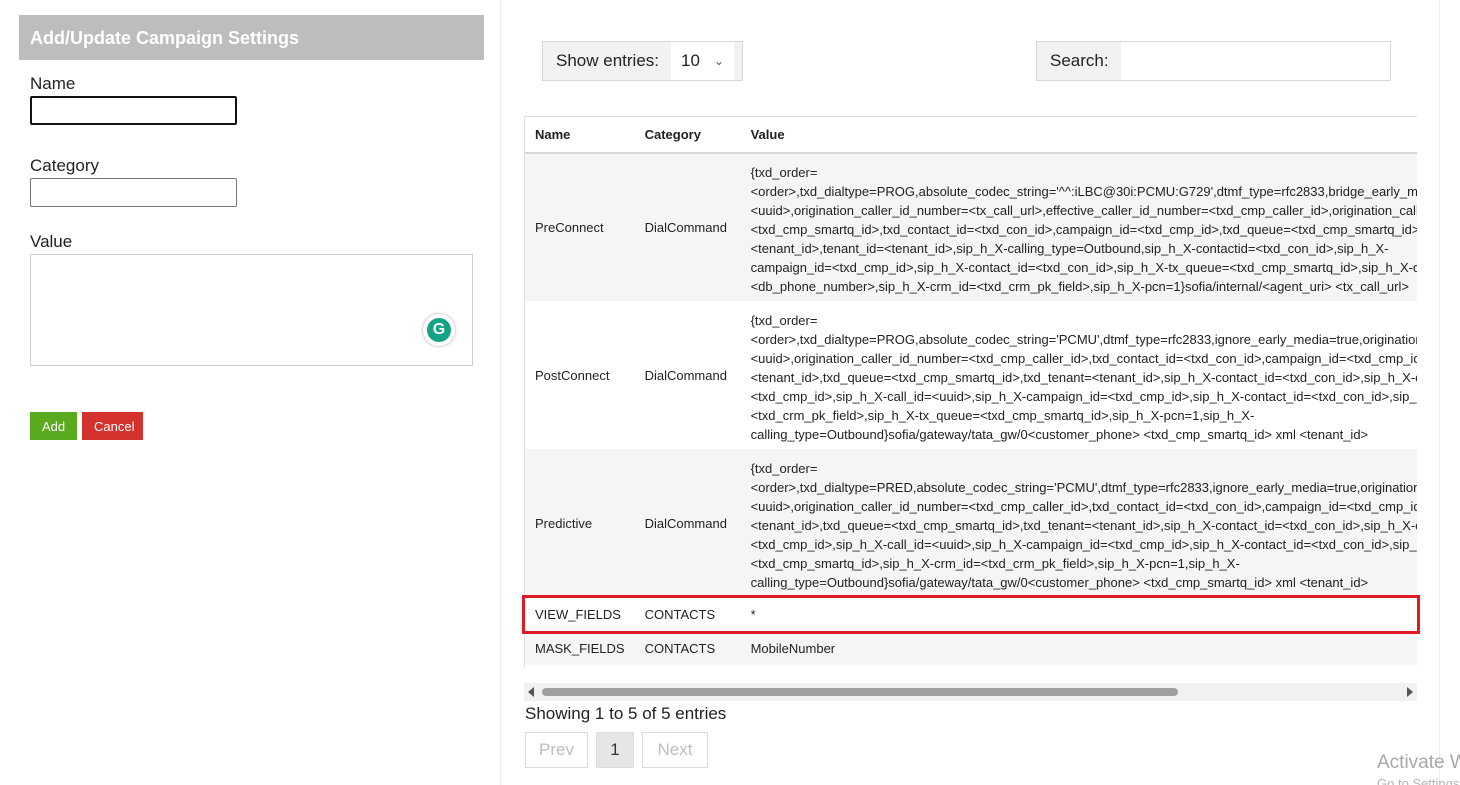 The image size is (1460, 785). What do you see at coordinates (1079, 614) in the screenshot?
I see `cell-value: *` at bounding box center [1079, 614].